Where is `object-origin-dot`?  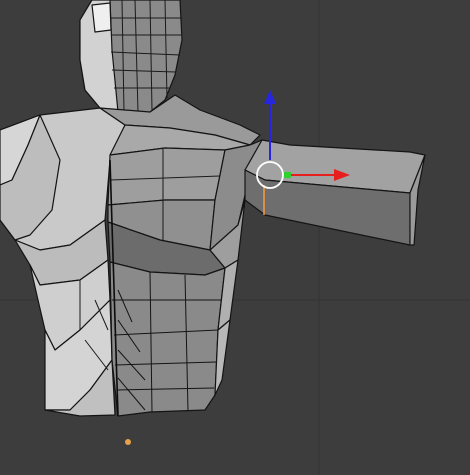
object-origin-dot is located at coordinates (128, 442).